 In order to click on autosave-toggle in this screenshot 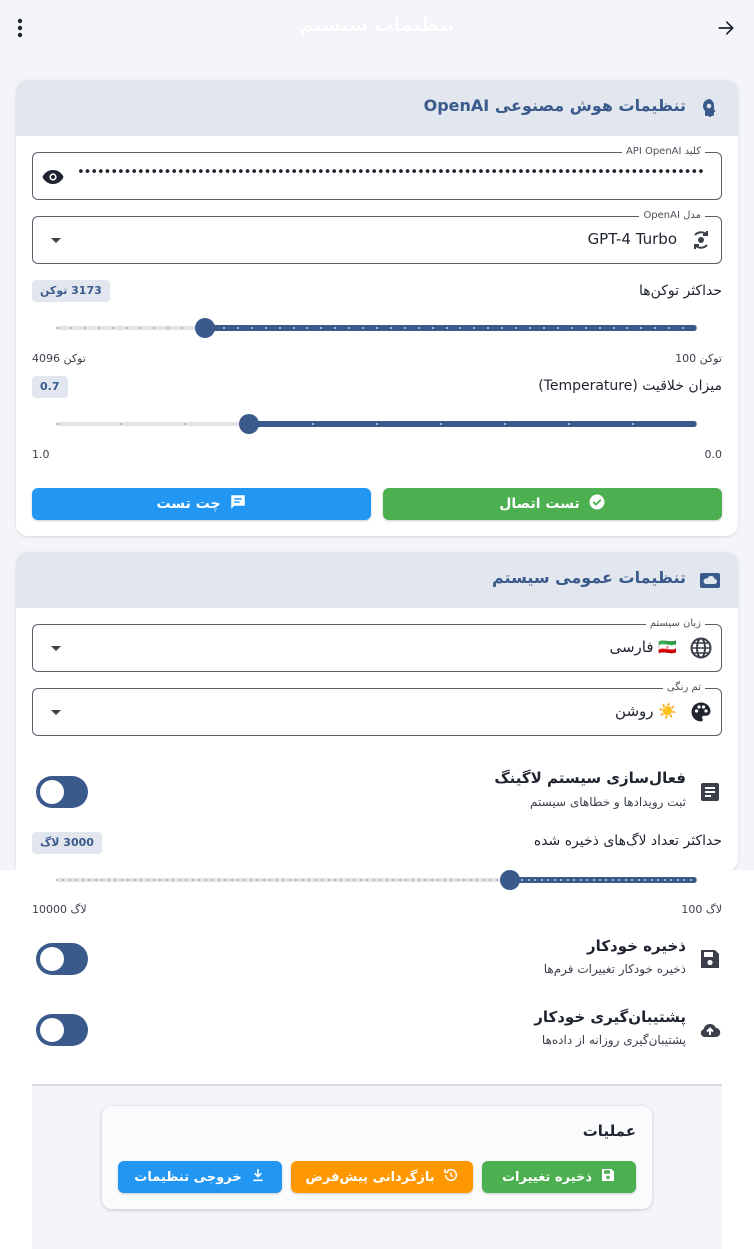, I will do `click(62, 959)`.